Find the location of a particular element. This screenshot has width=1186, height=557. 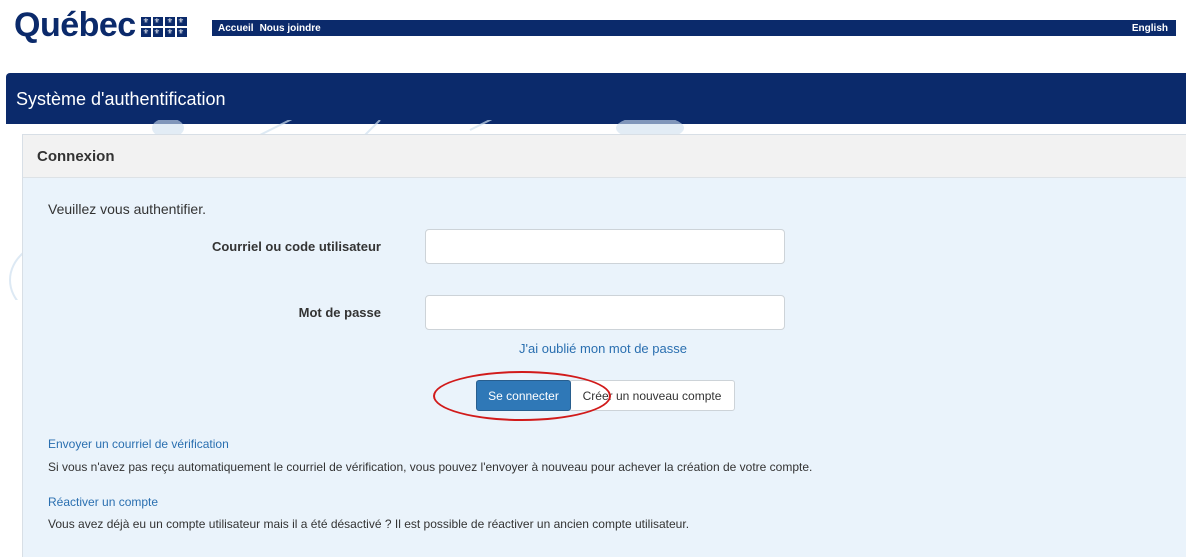

language-english-link: English is located at coordinates (1150, 28).